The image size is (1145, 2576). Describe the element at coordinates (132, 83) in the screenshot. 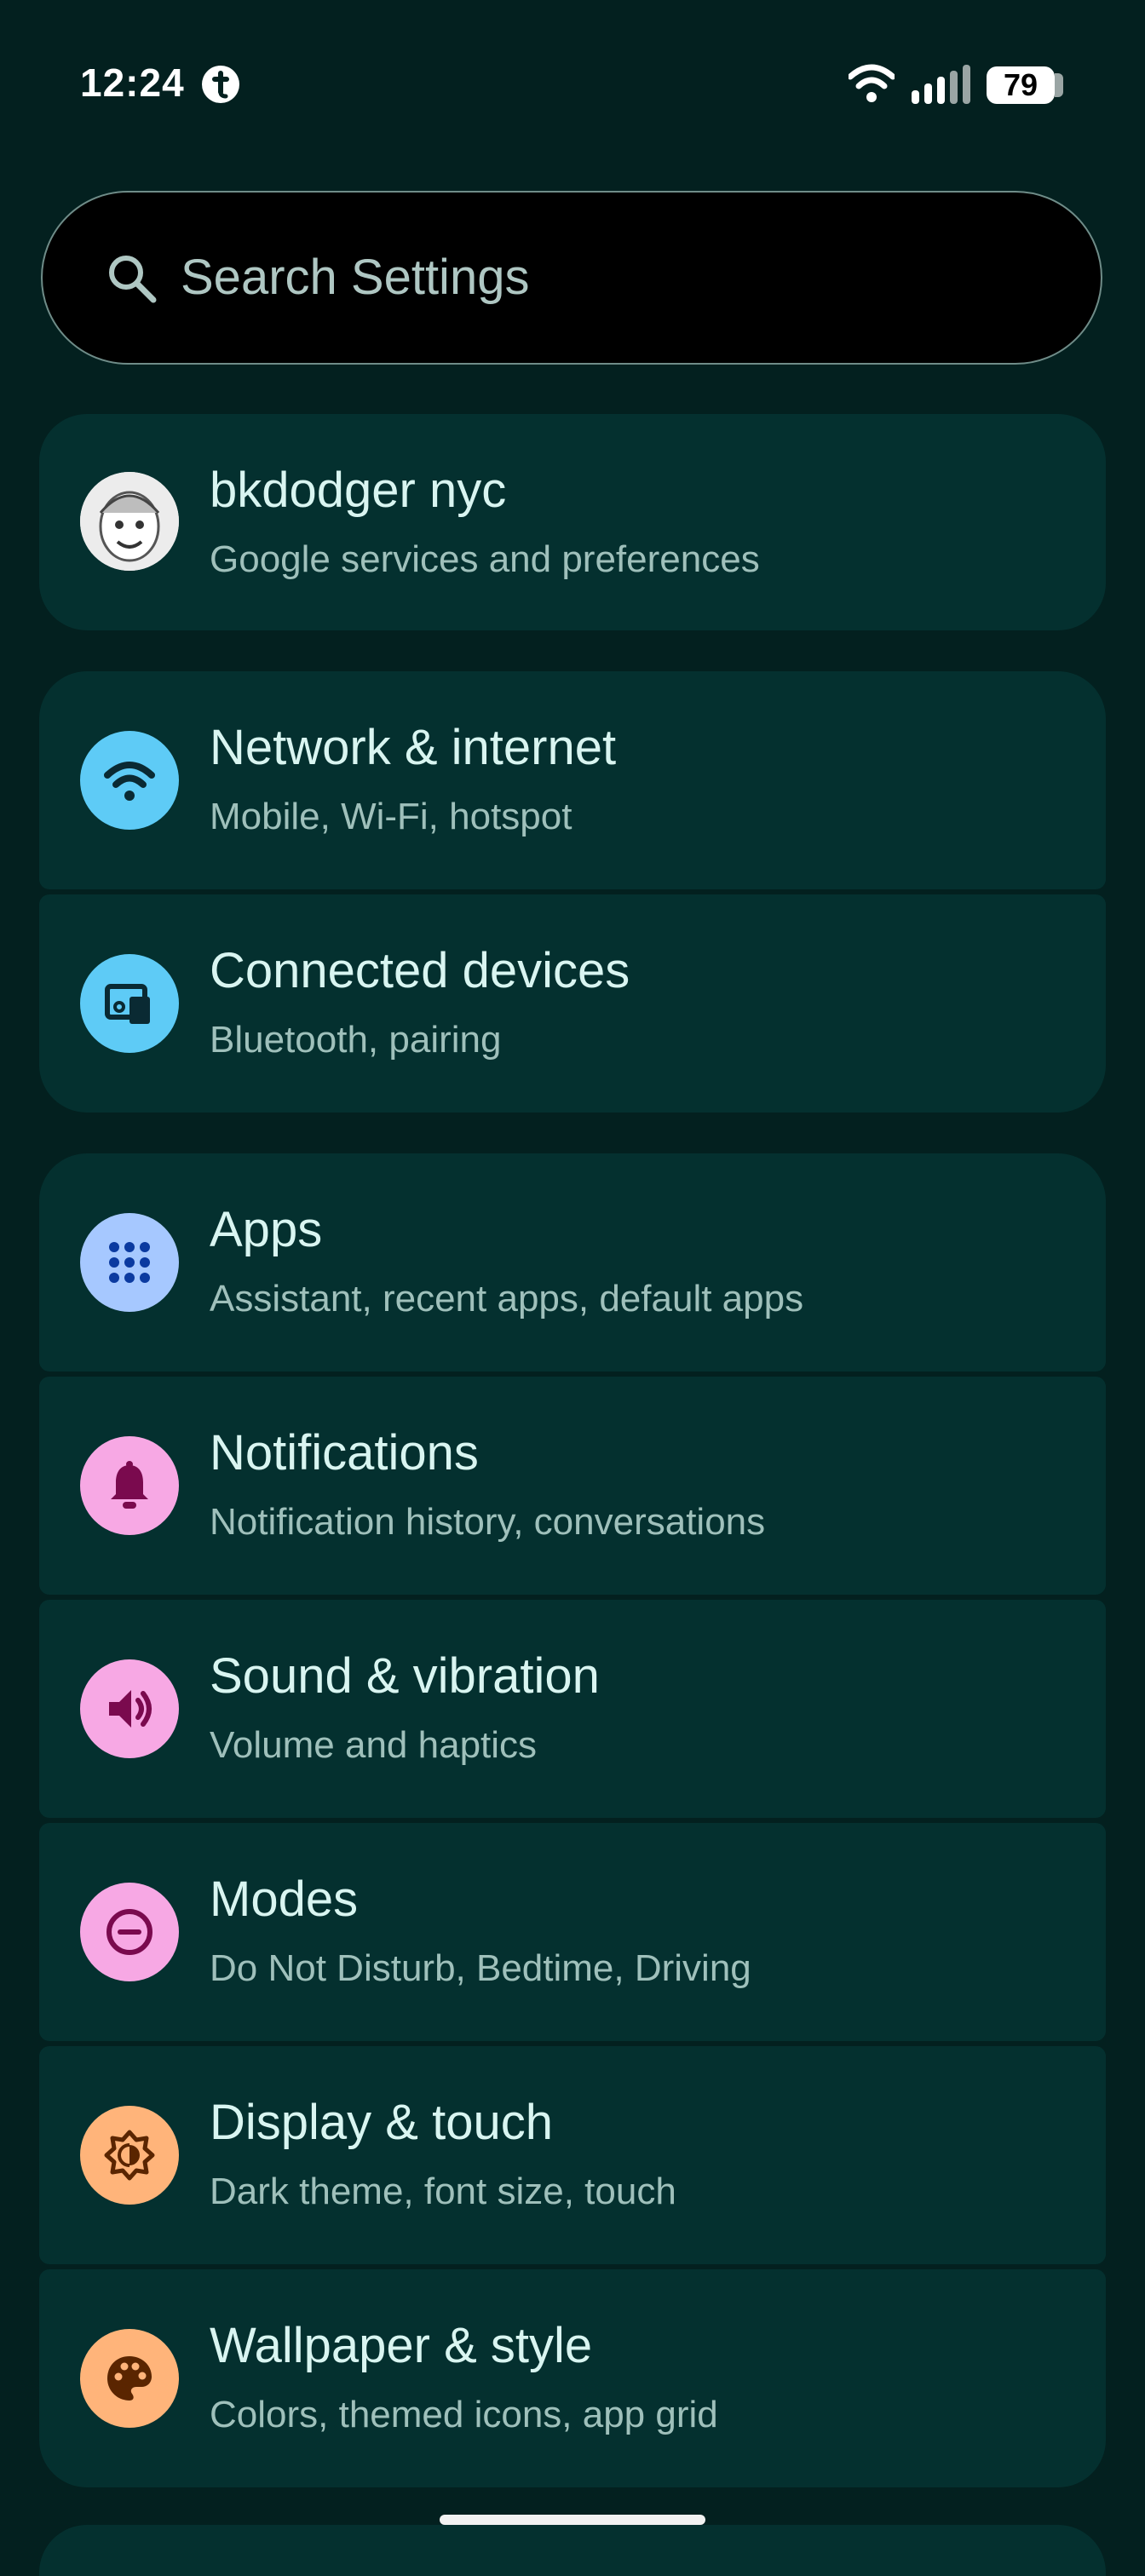

I see `status-time: 12:24` at that location.